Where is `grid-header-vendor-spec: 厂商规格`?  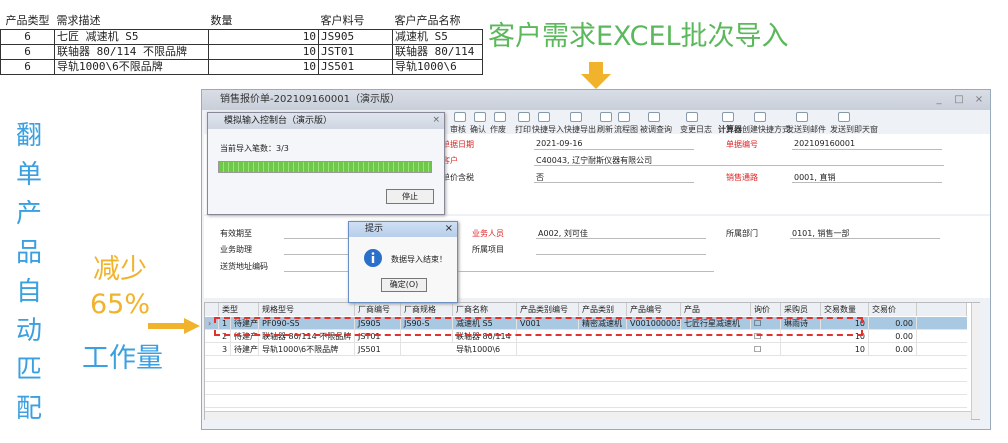 grid-header-vendor-spec: 厂商规格 is located at coordinates (427, 309).